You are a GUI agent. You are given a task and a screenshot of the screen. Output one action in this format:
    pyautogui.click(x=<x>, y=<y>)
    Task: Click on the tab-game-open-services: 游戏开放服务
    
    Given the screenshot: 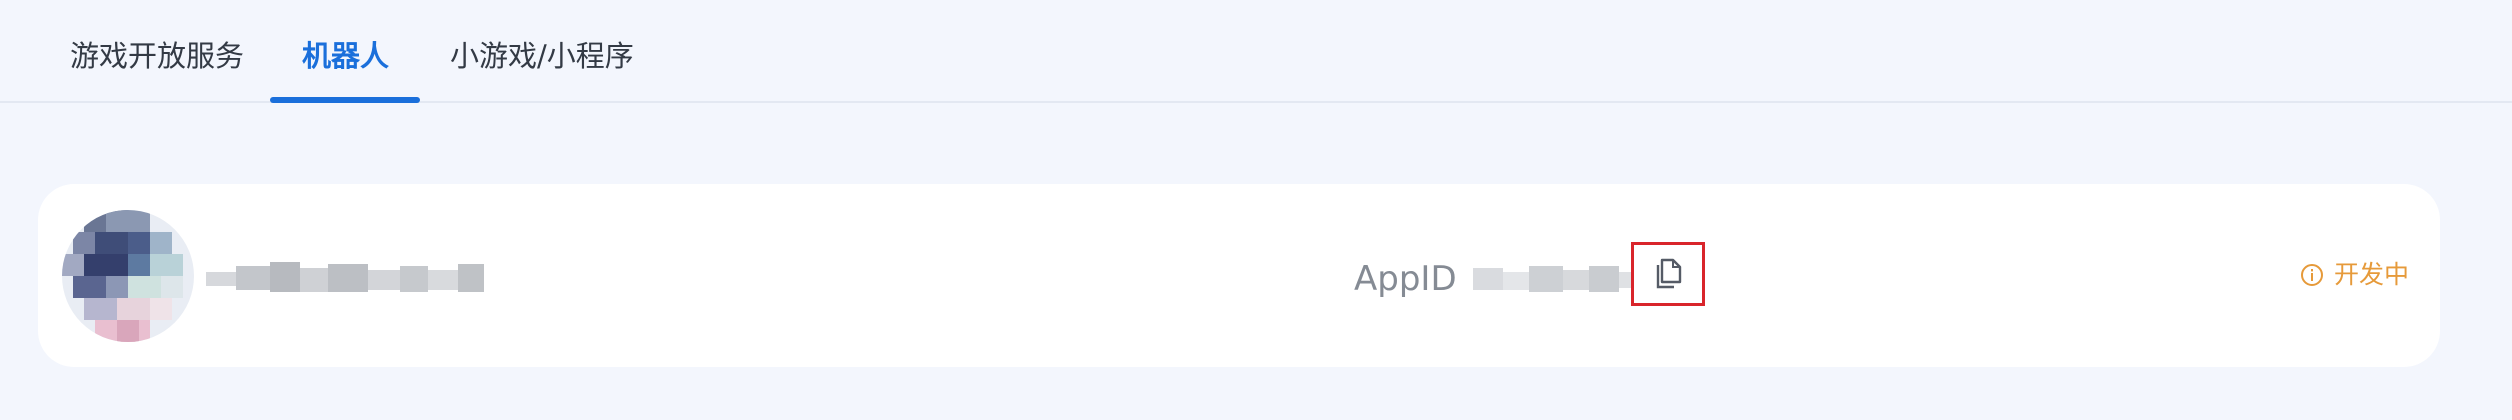 What is the action you would take?
    pyautogui.click(x=157, y=56)
    